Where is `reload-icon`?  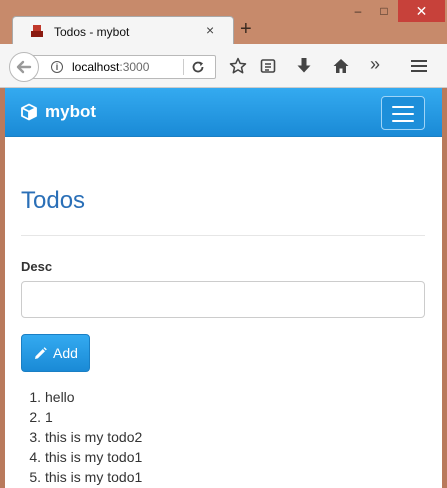
reload-icon is located at coordinates (198, 67).